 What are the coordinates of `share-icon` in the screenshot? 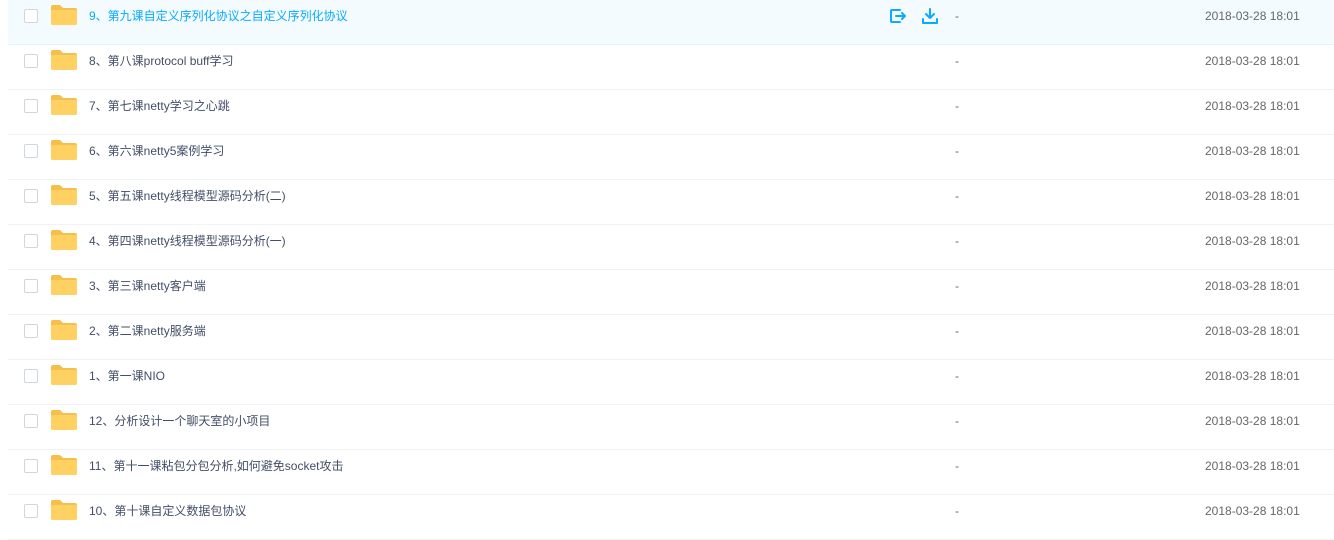 It's located at (898, 16).